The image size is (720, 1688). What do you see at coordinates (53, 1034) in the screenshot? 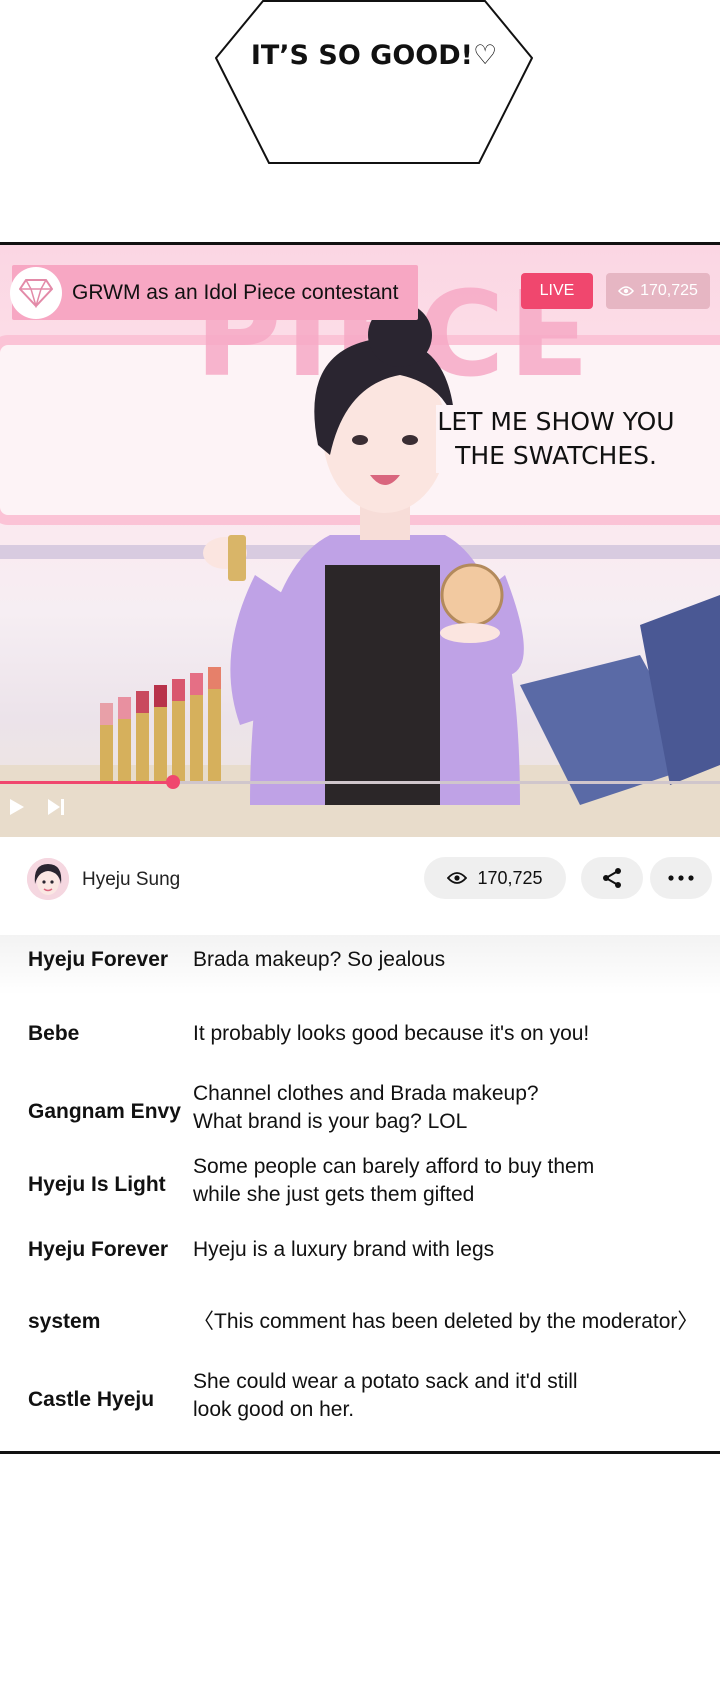
I see `chat-user: Bebe` at bounding box center [53, 1034].